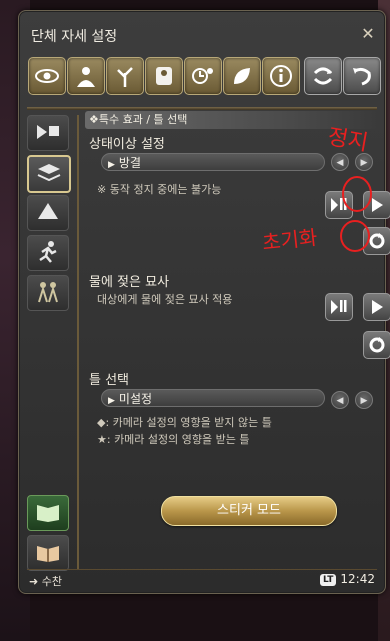  What do you see at coordinates (165, 299) in the screenshot?
I see `wet-note: 대상에게 물에 젖은 묘사 적용` at bounding box center [165, 299].